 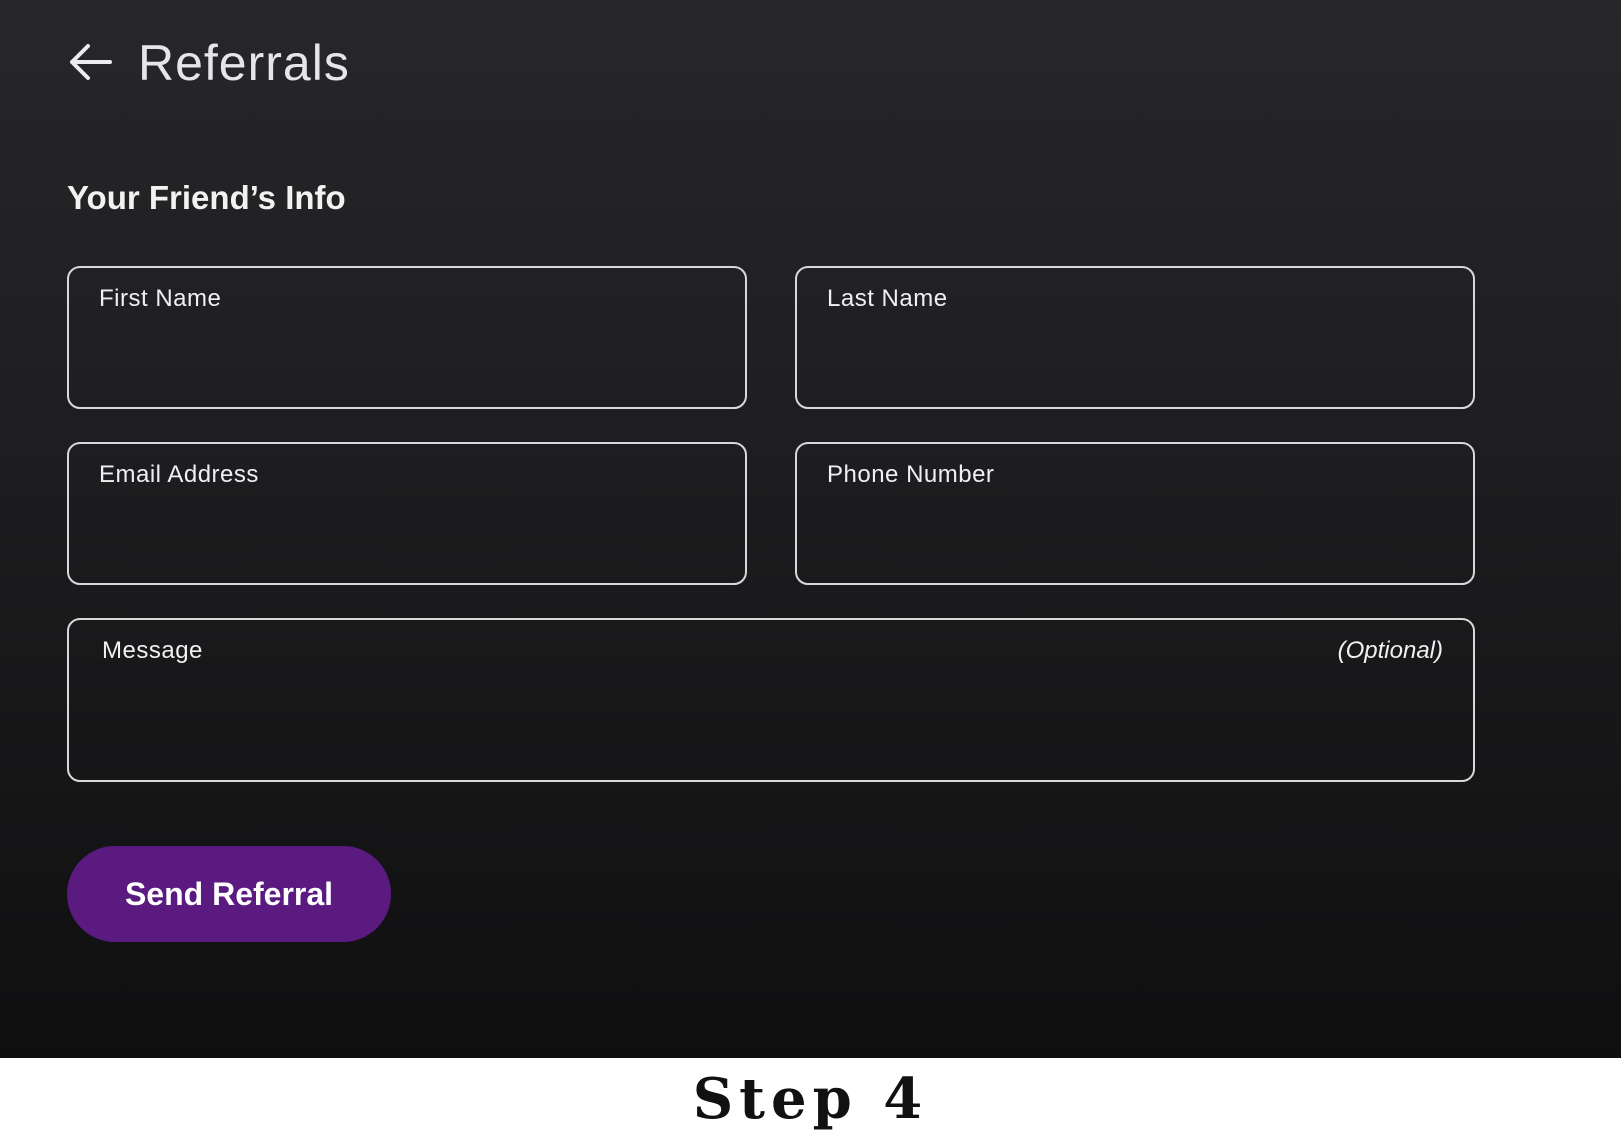 I want to click on first-name-label: First Name, so click(x=160, y=298).